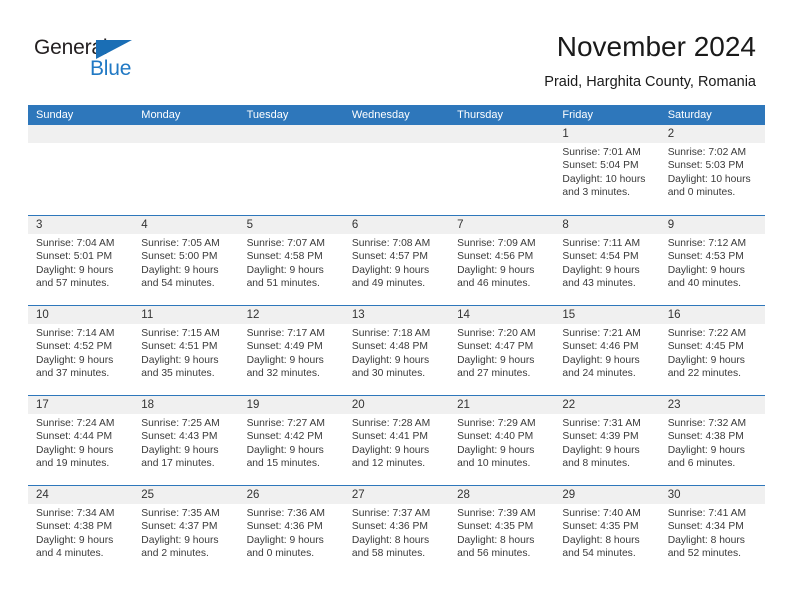 The width and height of the screenshot is (792, 612). I want to click on day-number-strip: 18, so click(186, 405).